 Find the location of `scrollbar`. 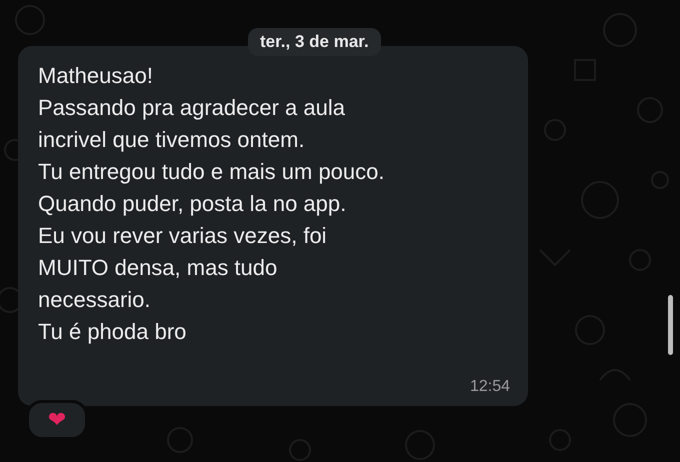

scrollbar is located at coordinates (670, 325).